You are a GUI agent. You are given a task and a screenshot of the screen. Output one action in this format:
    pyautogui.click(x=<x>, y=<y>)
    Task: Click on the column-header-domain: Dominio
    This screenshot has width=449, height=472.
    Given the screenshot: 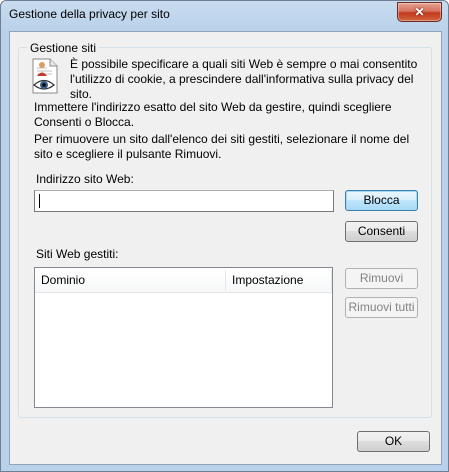 What is the action you would take?
    pyautogui.click(x=130, y=280)
    